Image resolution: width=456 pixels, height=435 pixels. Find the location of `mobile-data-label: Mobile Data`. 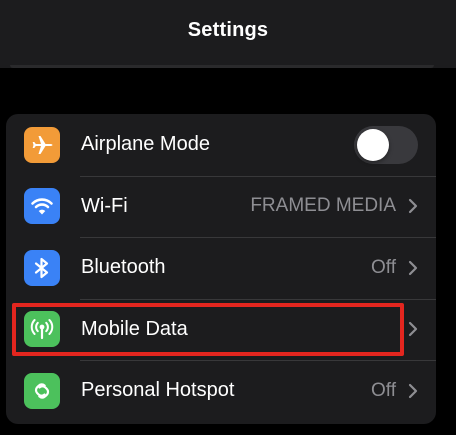

mobile-data-label: Mobile Data is located at coordinates (134, 328).